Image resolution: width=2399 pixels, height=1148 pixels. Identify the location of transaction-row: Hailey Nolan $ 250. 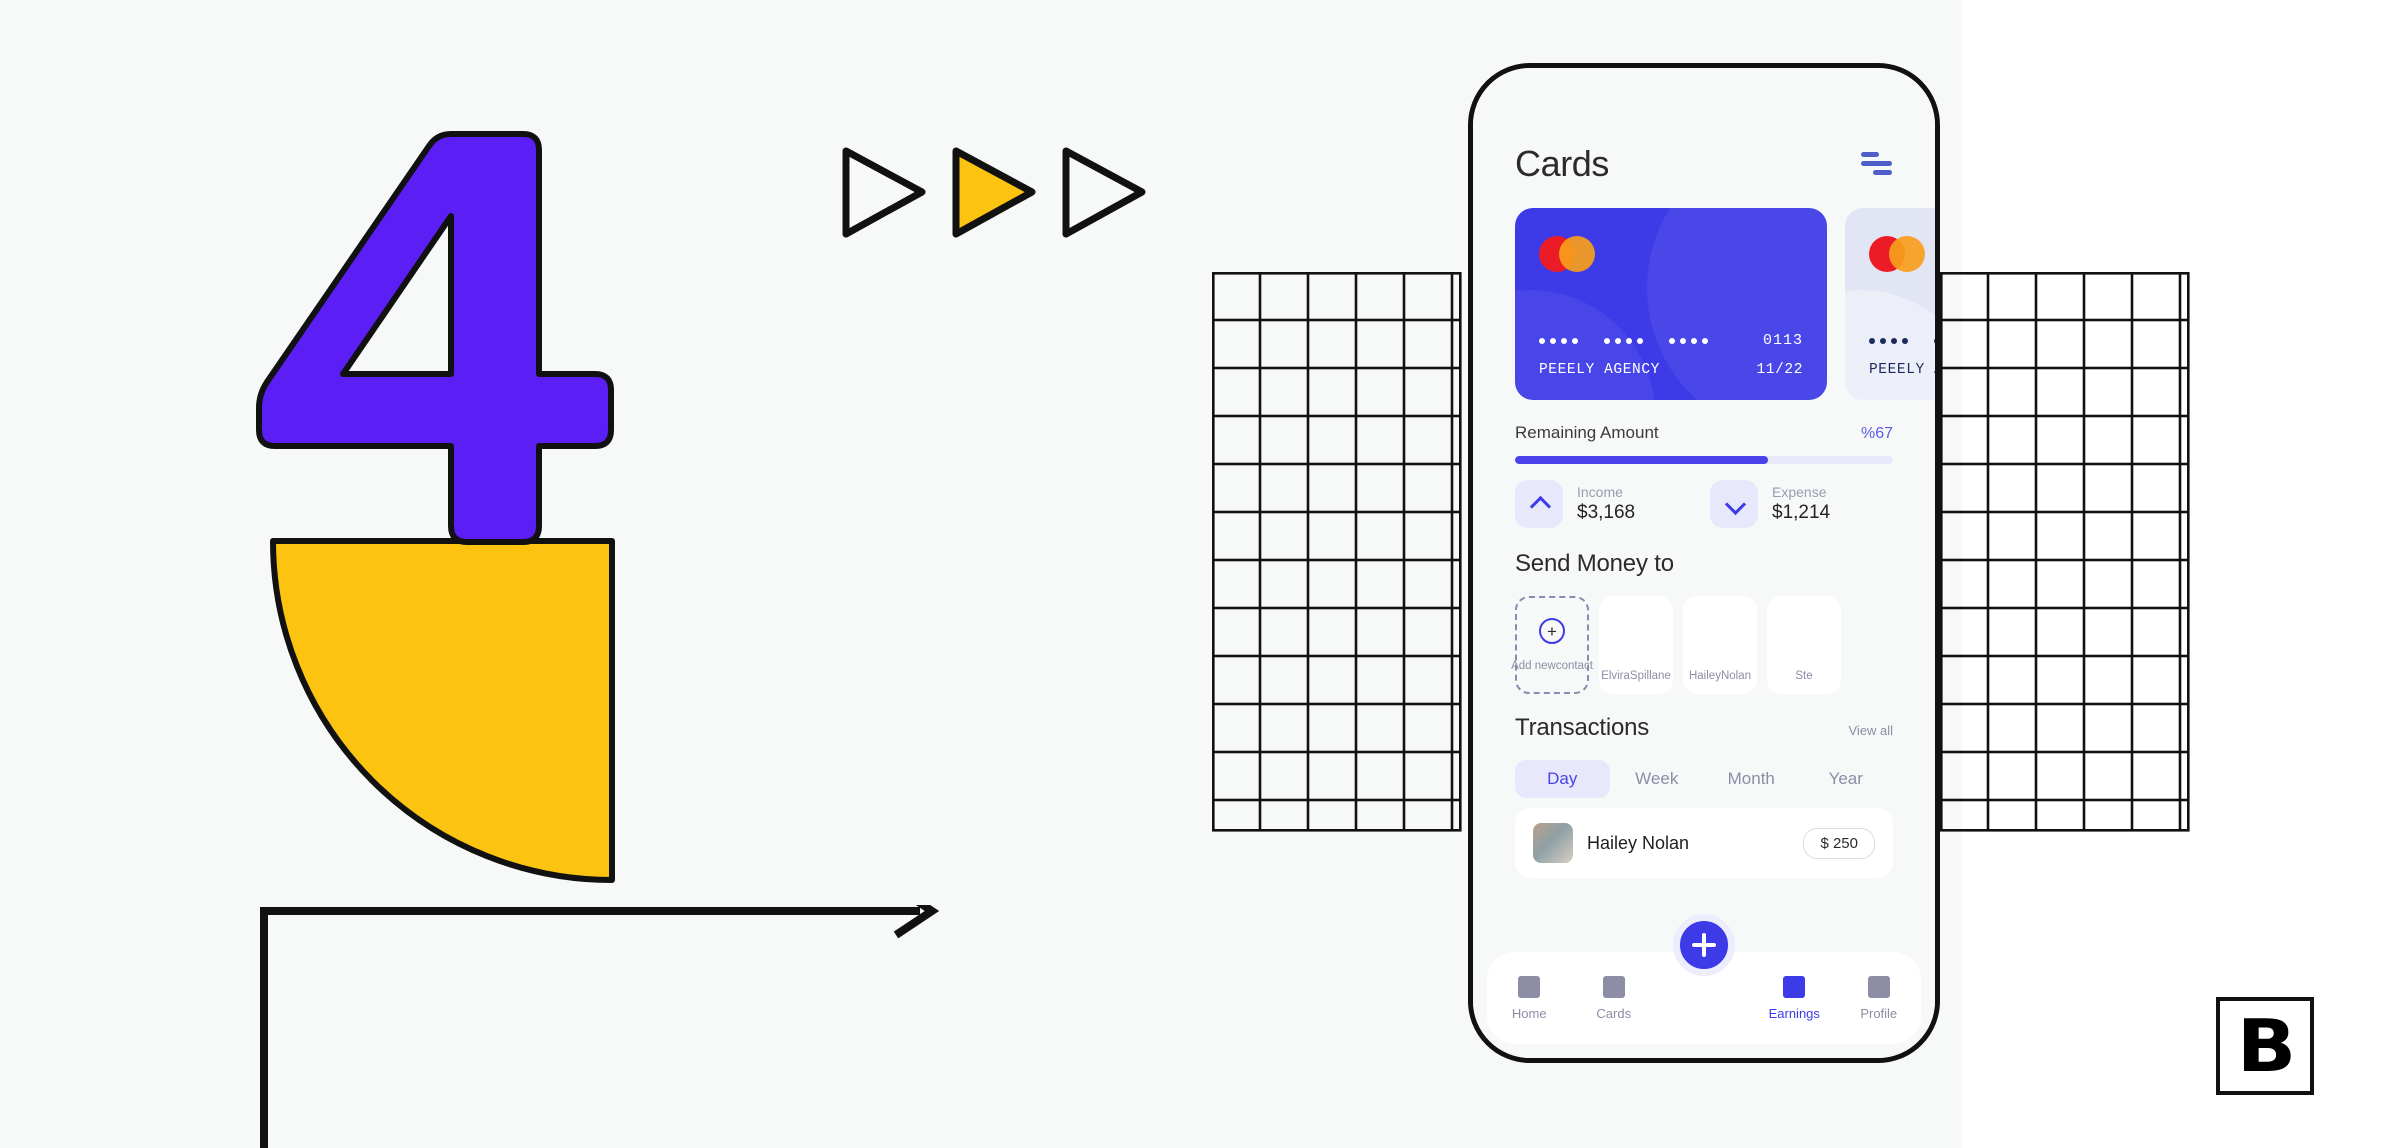
(1704, 843).